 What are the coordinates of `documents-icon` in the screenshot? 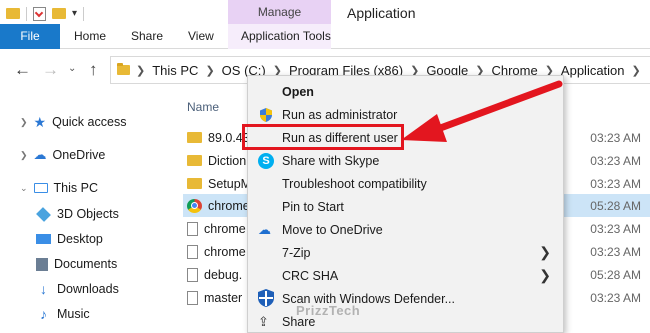 It's located at (42, 264).